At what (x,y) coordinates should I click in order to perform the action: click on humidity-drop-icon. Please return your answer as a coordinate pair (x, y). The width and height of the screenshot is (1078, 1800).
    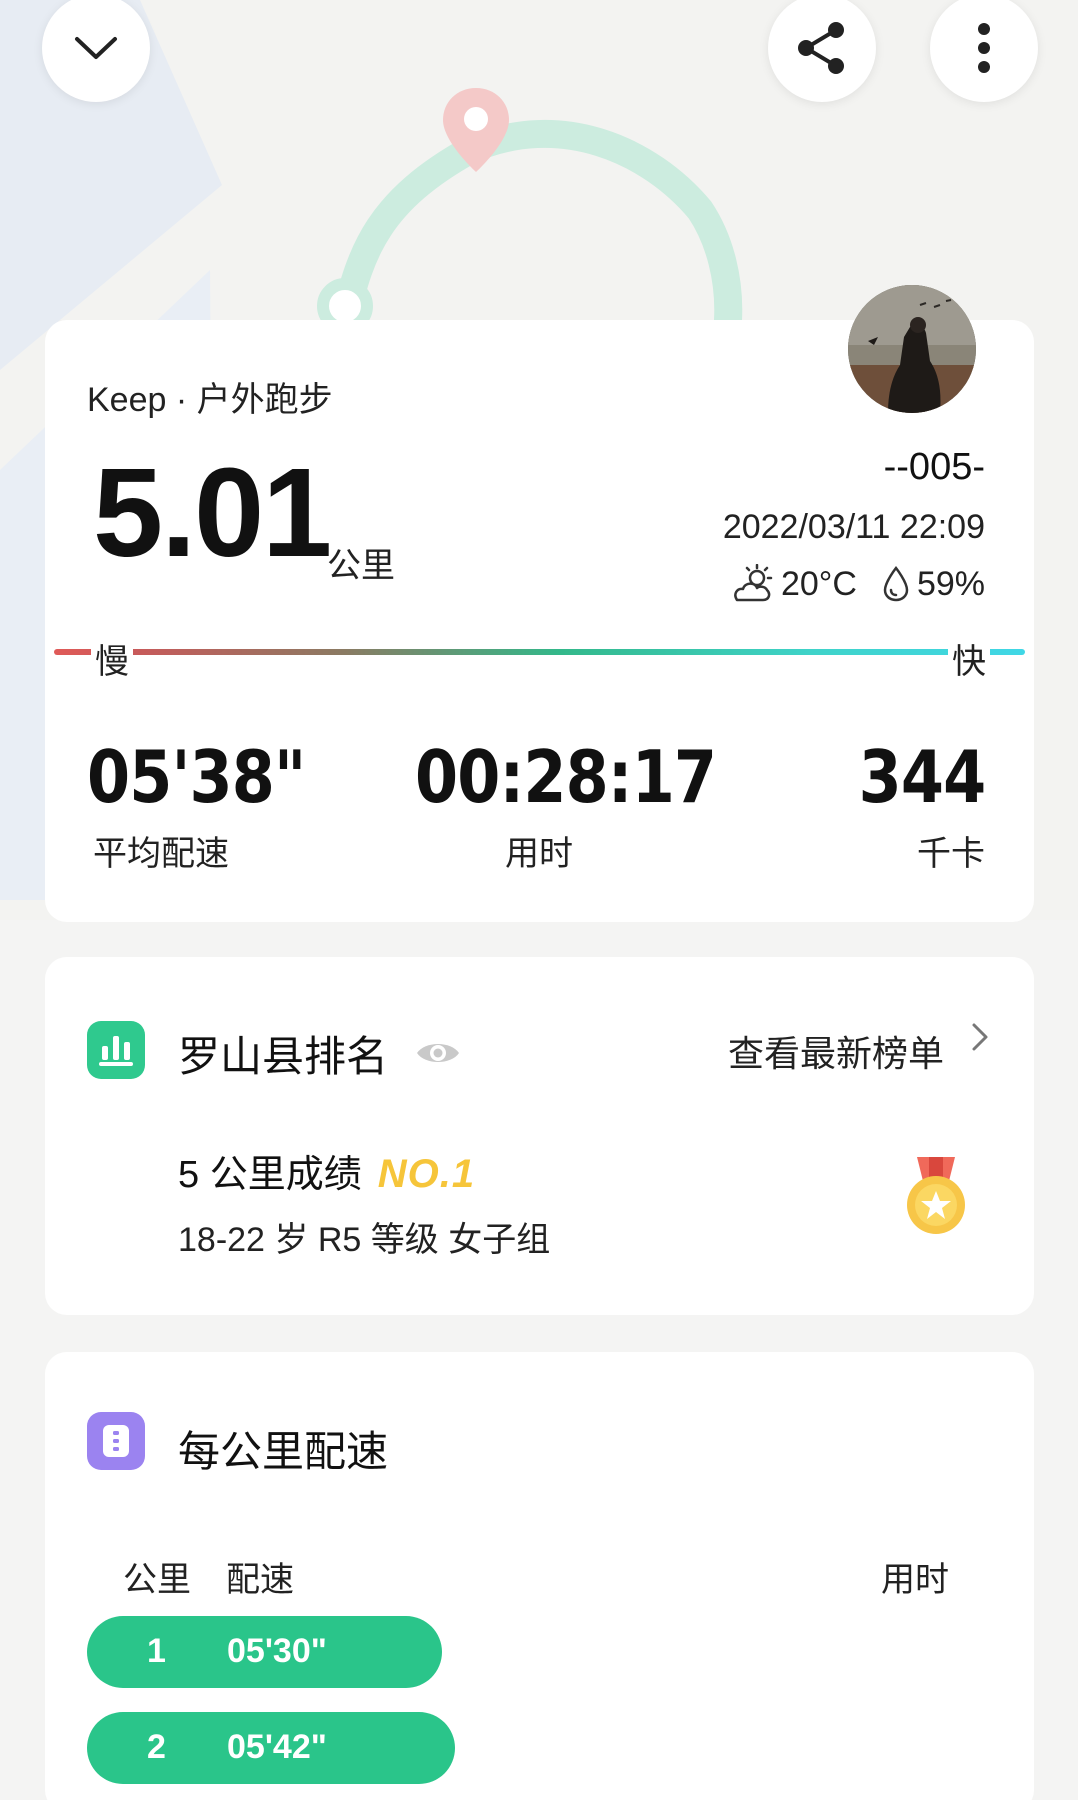
    Looking at the image, I should click on (896, 583).